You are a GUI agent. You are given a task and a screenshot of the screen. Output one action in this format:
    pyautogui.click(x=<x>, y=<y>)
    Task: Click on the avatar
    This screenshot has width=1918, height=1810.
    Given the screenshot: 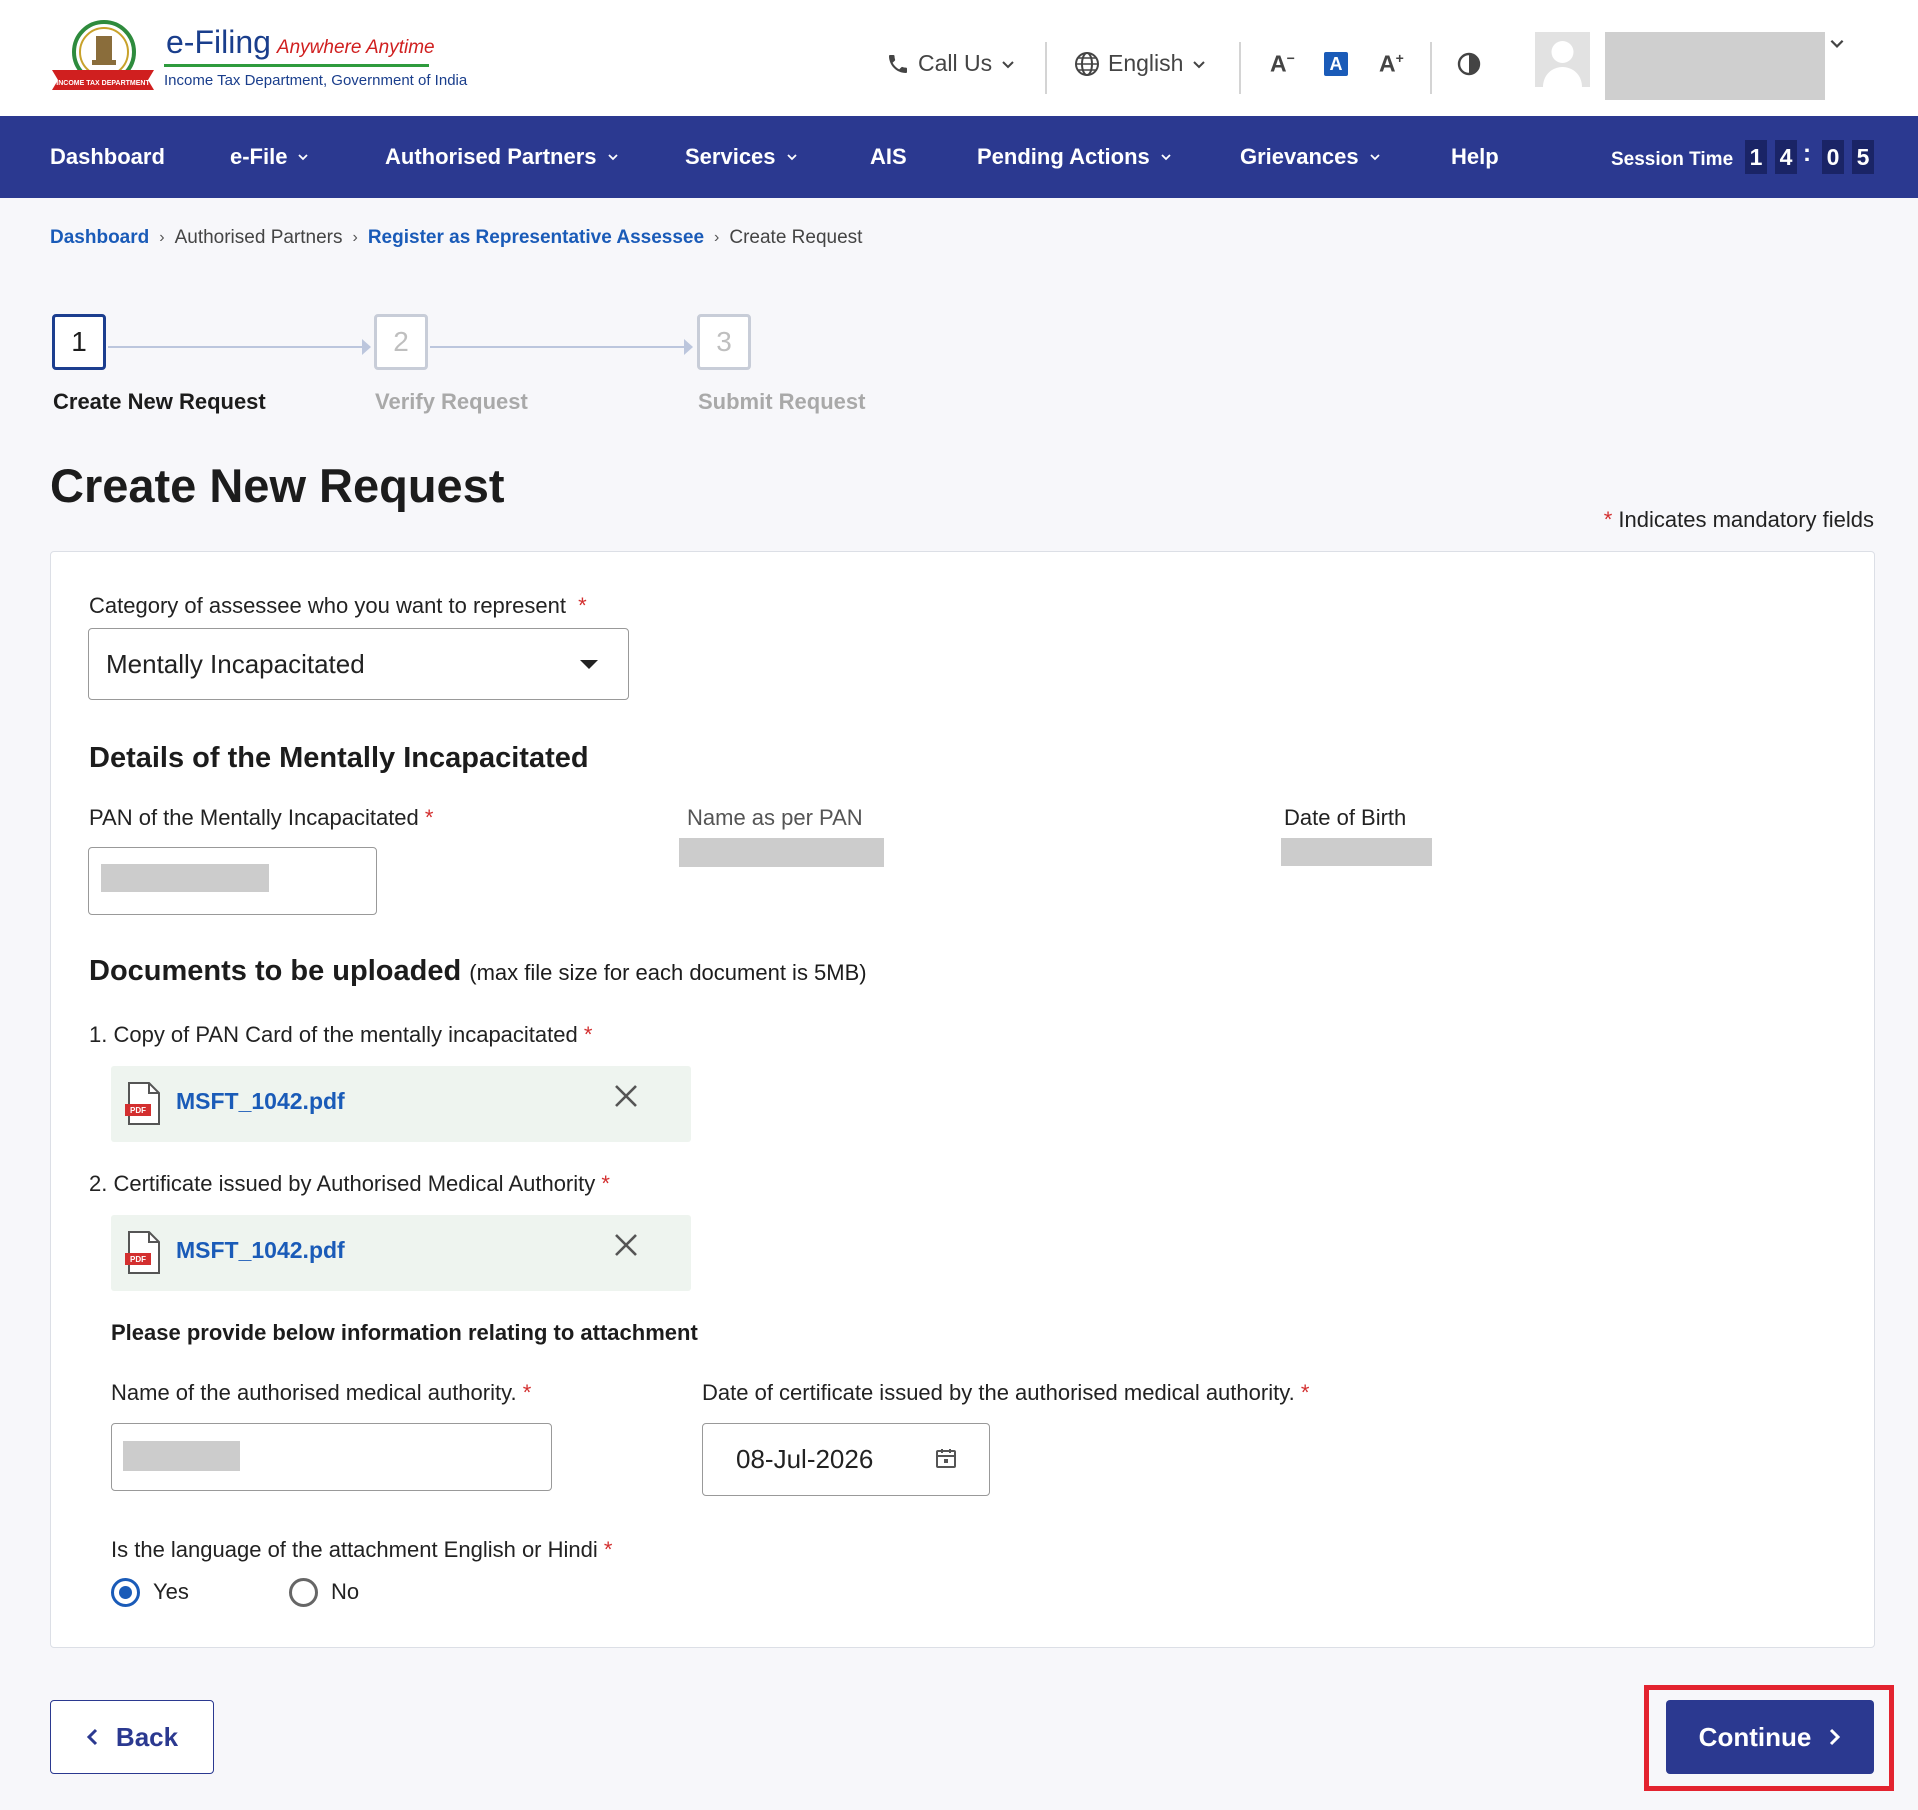 What is the action you would take?
    pyautogui.click(x=1562, y=59)
    